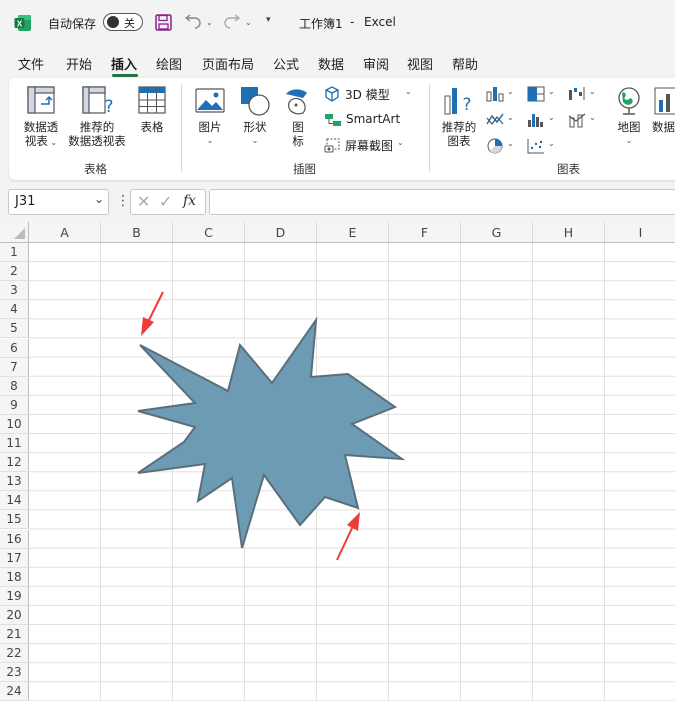 Image resolution: width=675 pixels, height=701 pixels. I want to click on starburst-shape, so click(271, 432).